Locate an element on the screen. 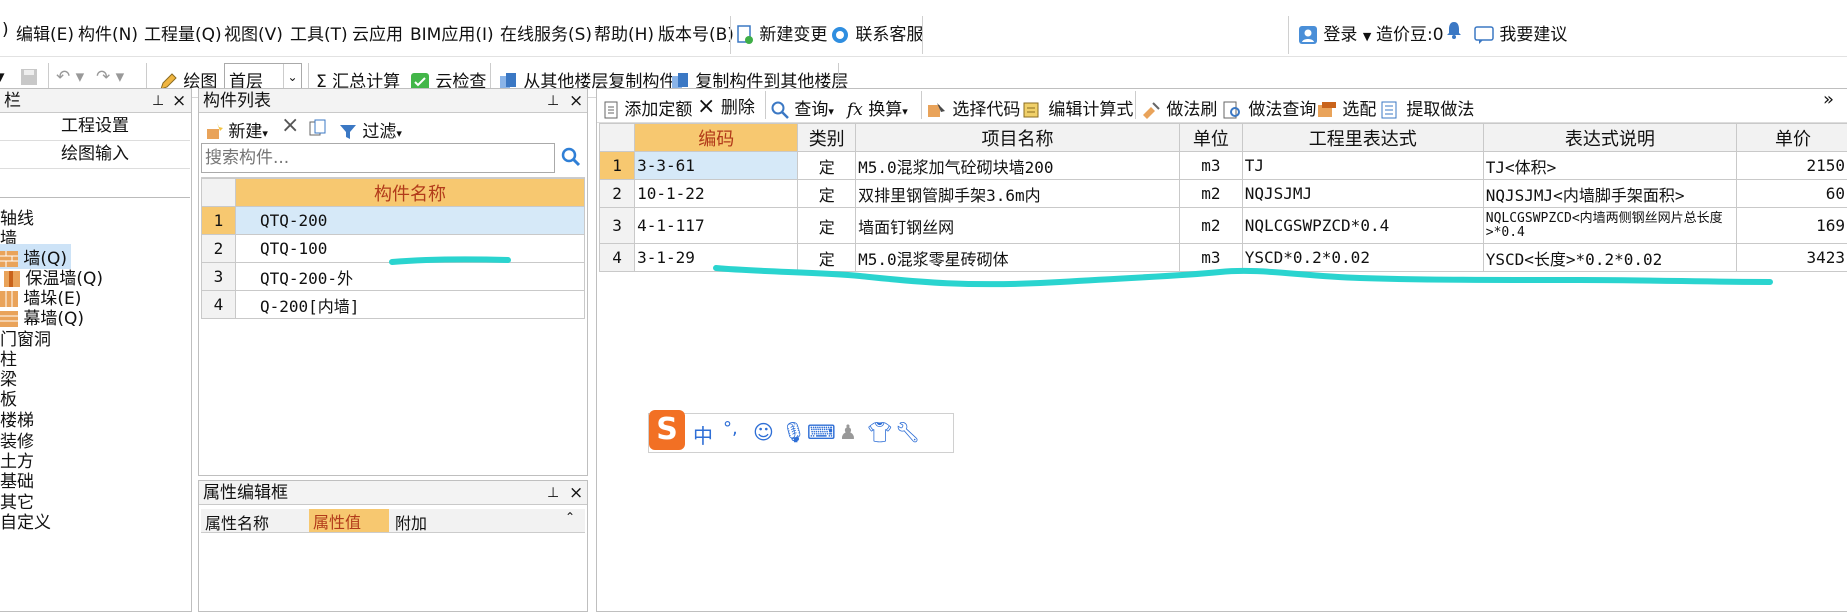 Image resolution: width=1847 pixels, height=612 pixels. annotation-underline-component is located at coordinates (450, 260).